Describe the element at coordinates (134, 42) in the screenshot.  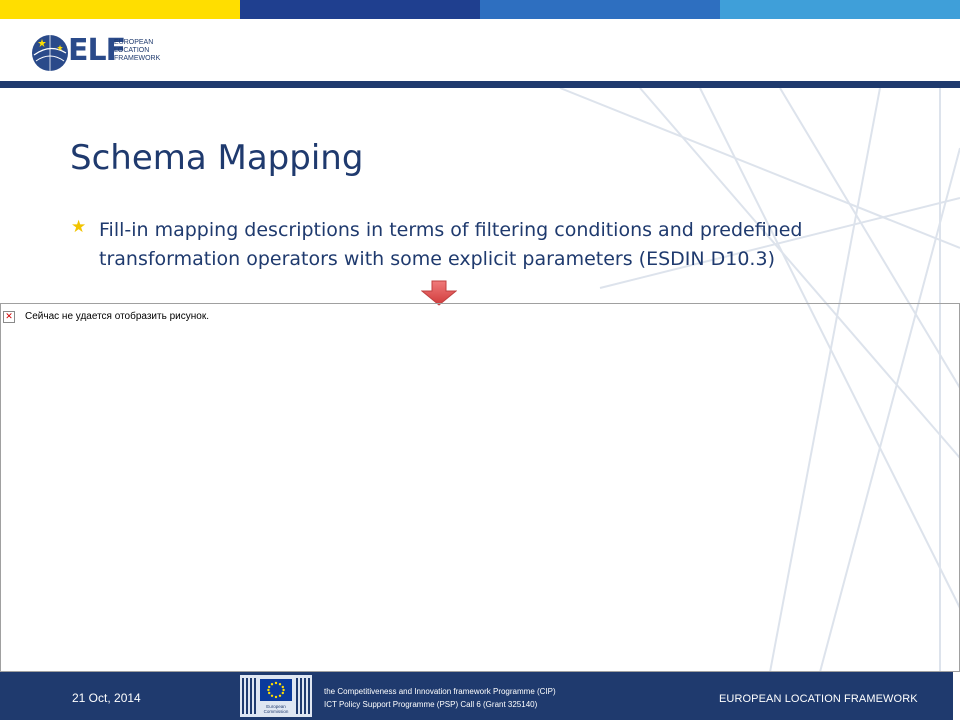
I see `logo-subtitle-line: EUROPEAN` at that location.